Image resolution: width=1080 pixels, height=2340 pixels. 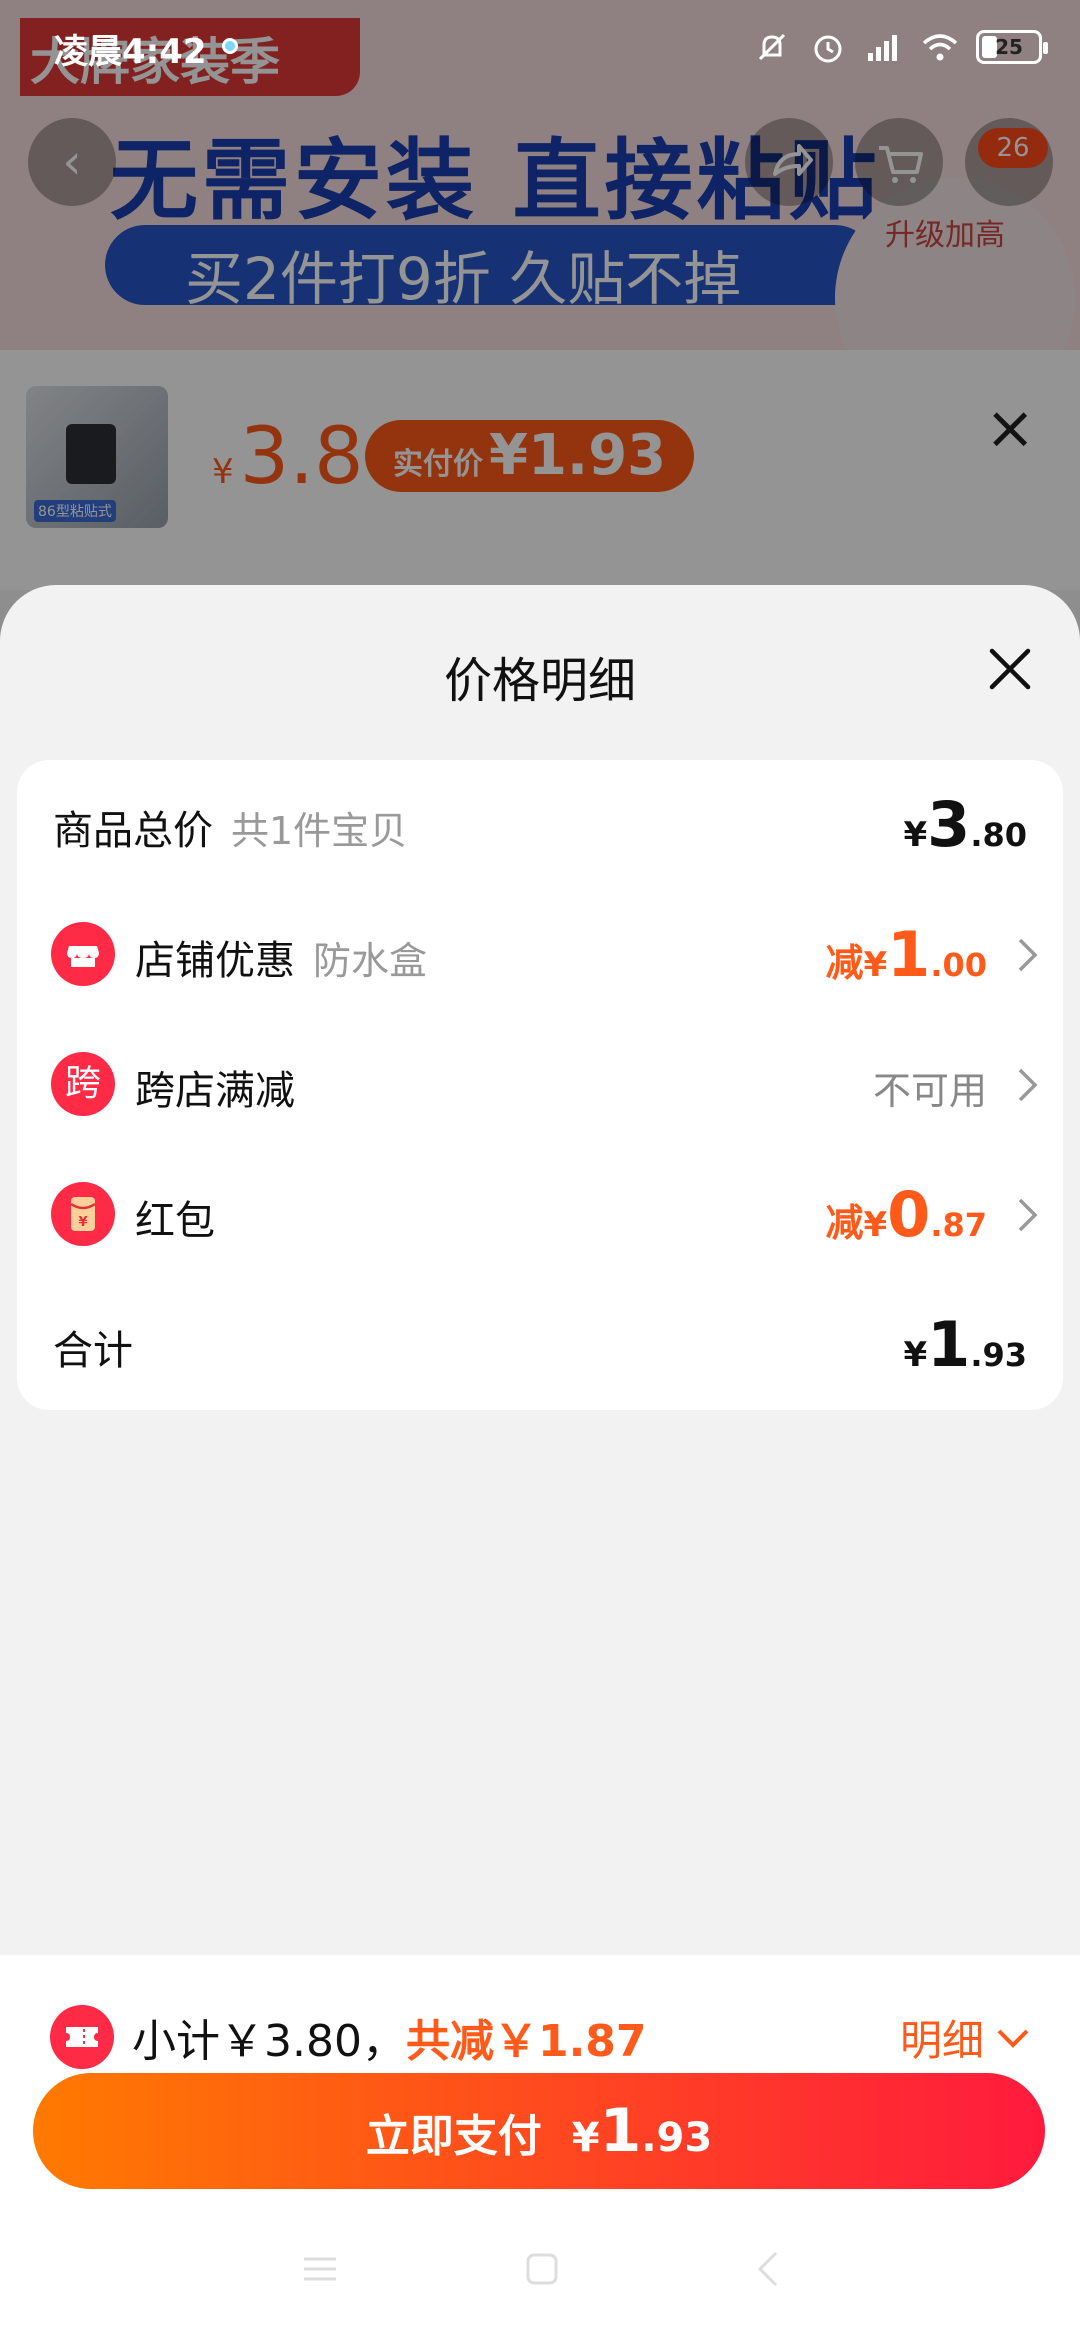 I want to click on back-icon, so click(x=770, y=2269).